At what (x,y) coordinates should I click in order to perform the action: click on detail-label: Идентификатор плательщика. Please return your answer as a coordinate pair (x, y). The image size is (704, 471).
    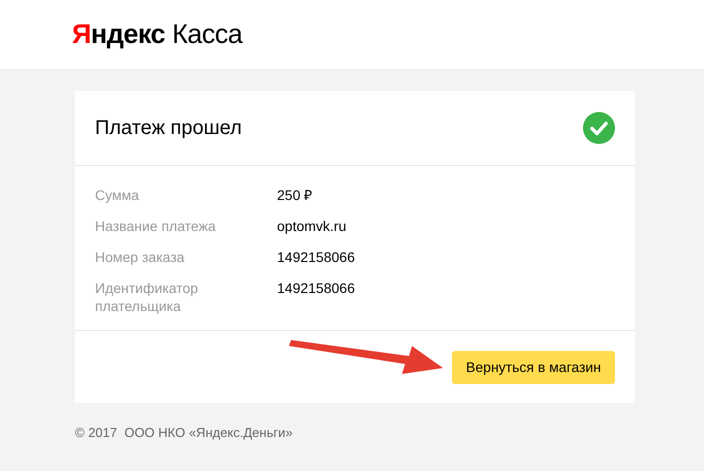
    Looking at the image, I should click on (147, 297).